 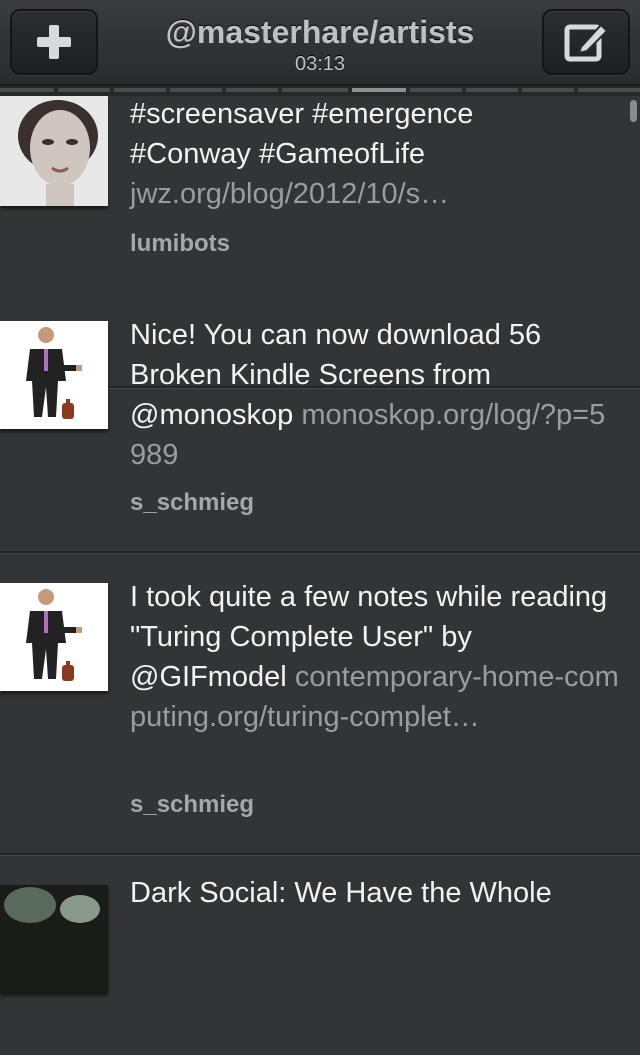 I want to click on tweet-text: Dark Social: We Have the Whole, so click(x=375, y=893).